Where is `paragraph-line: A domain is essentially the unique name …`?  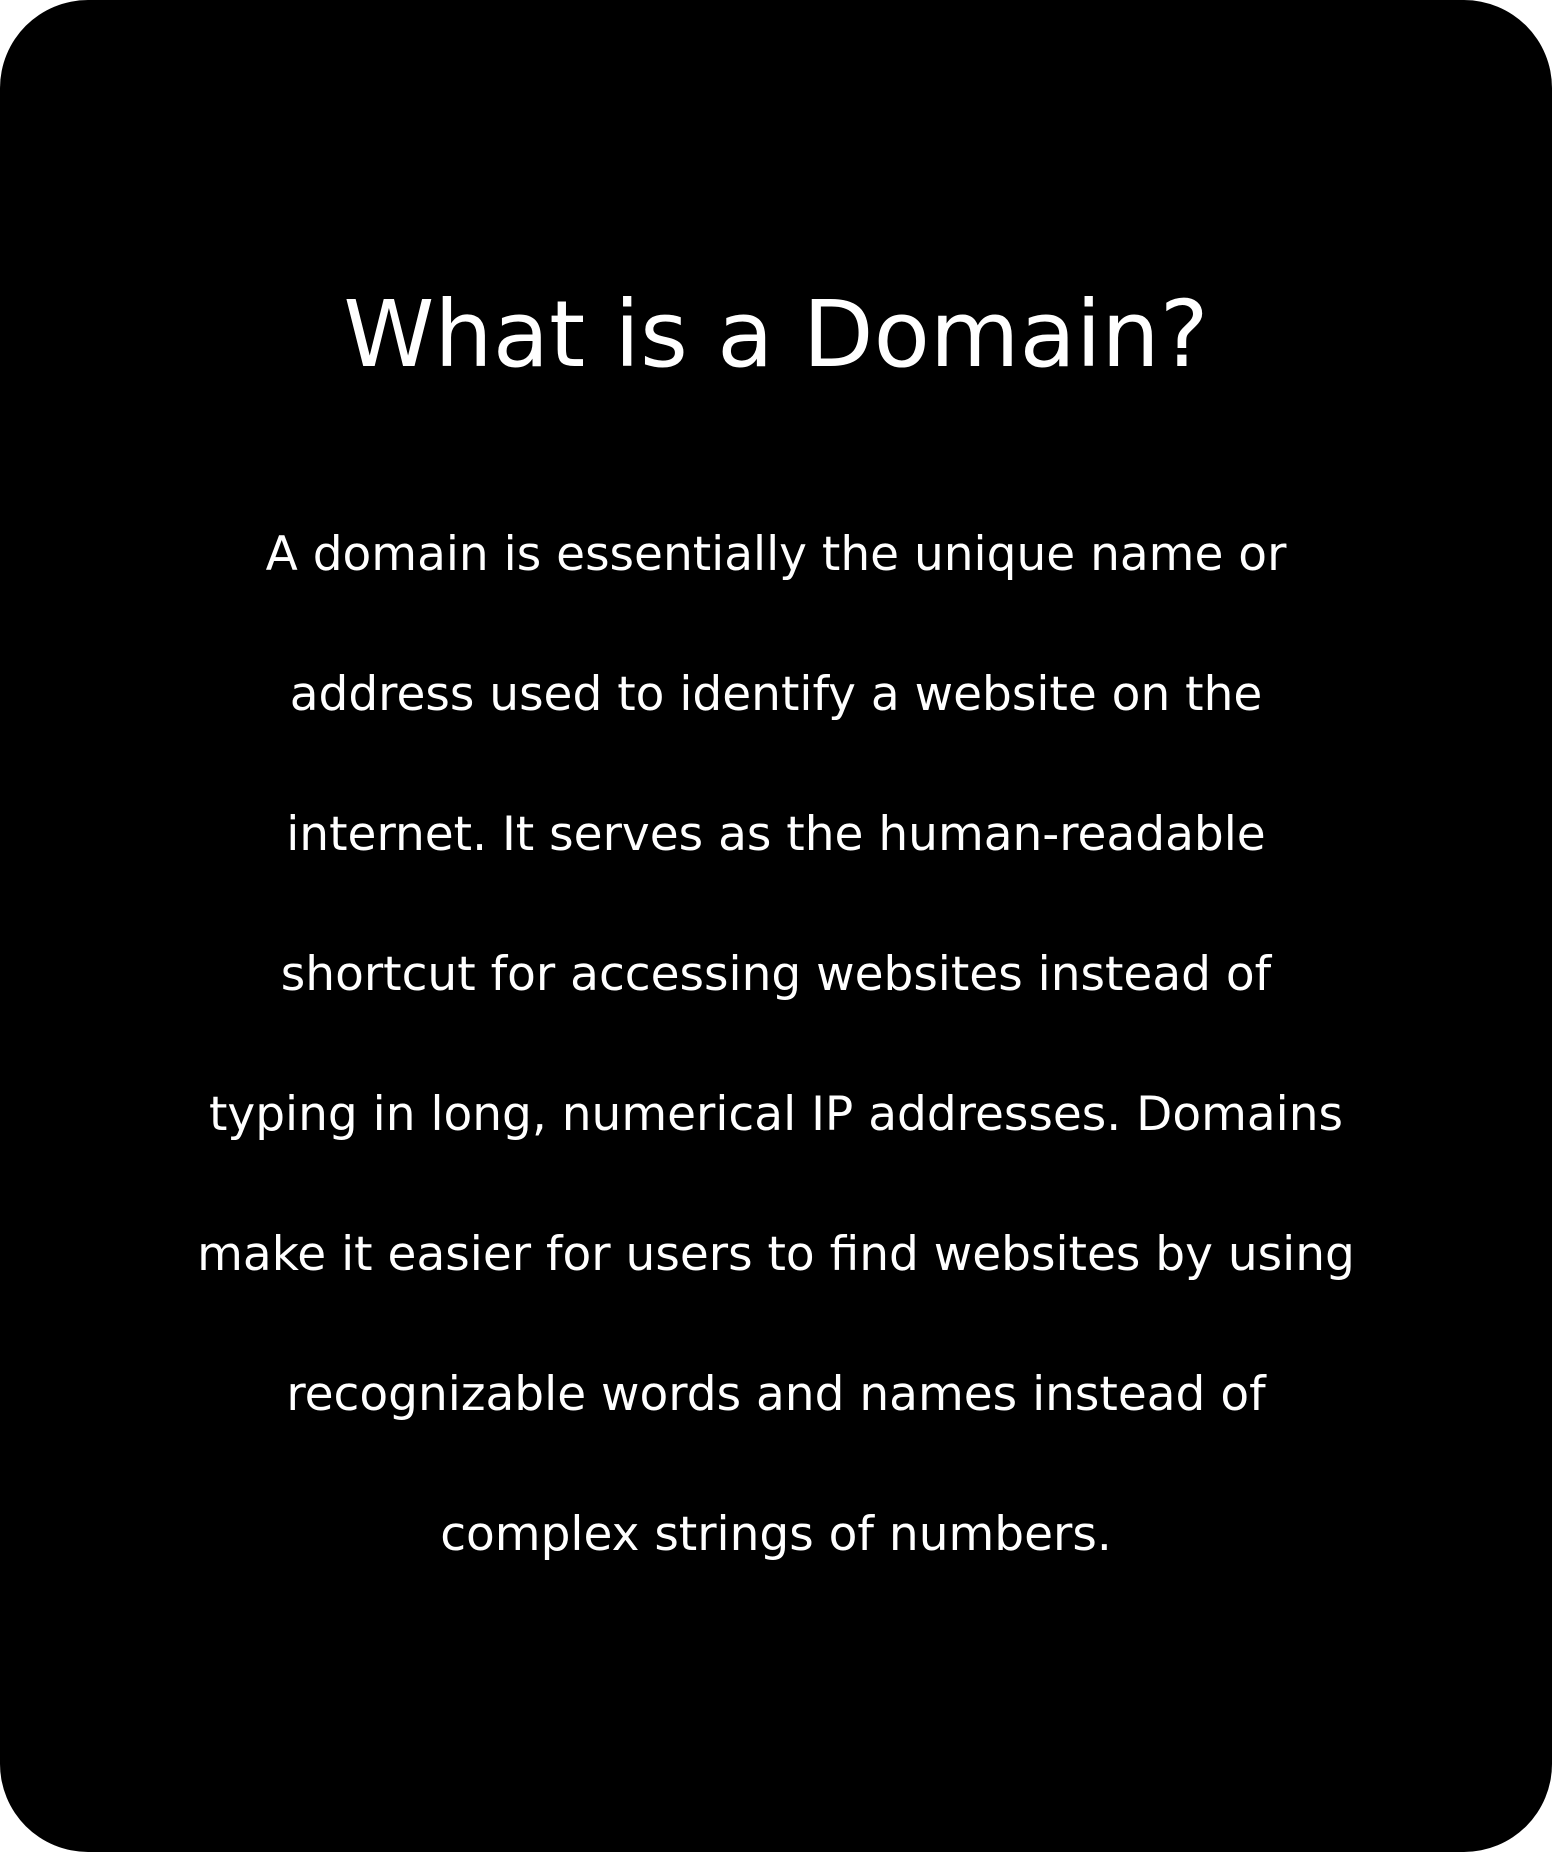
paragraph-line: A domain is essentially the unique name … is located at coordinates (776, 554).